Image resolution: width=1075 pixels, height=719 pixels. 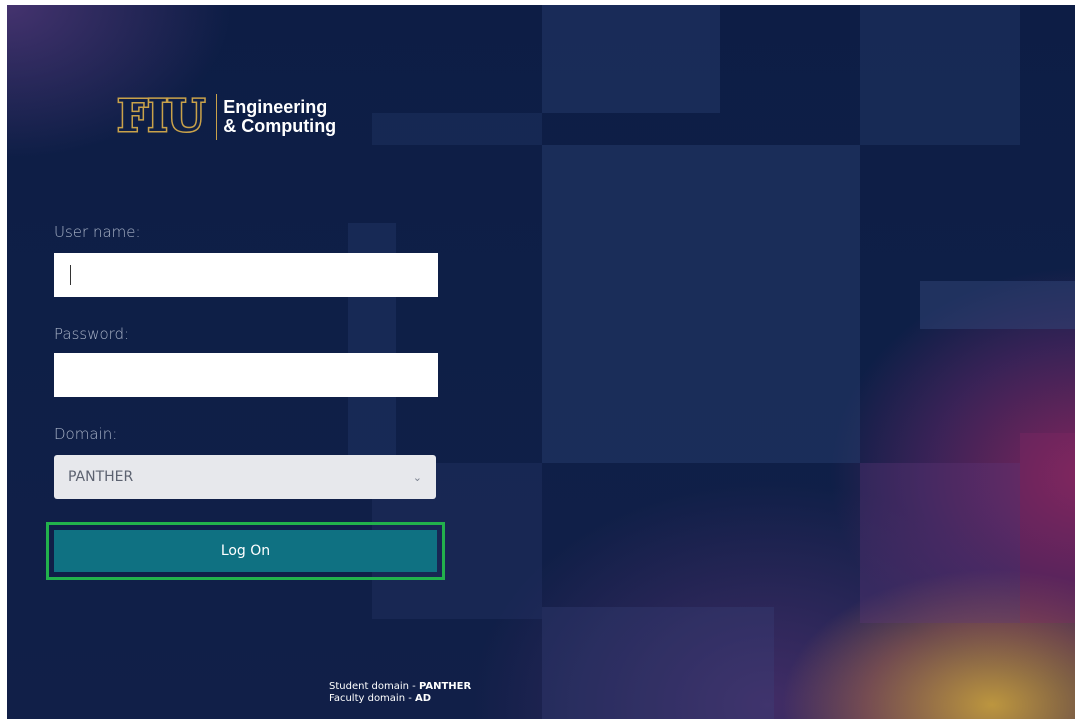 What do you see at coordinates (245, 551) in the screenshot?
I see `logon-button: Log On` at bounding box center [245, 551].